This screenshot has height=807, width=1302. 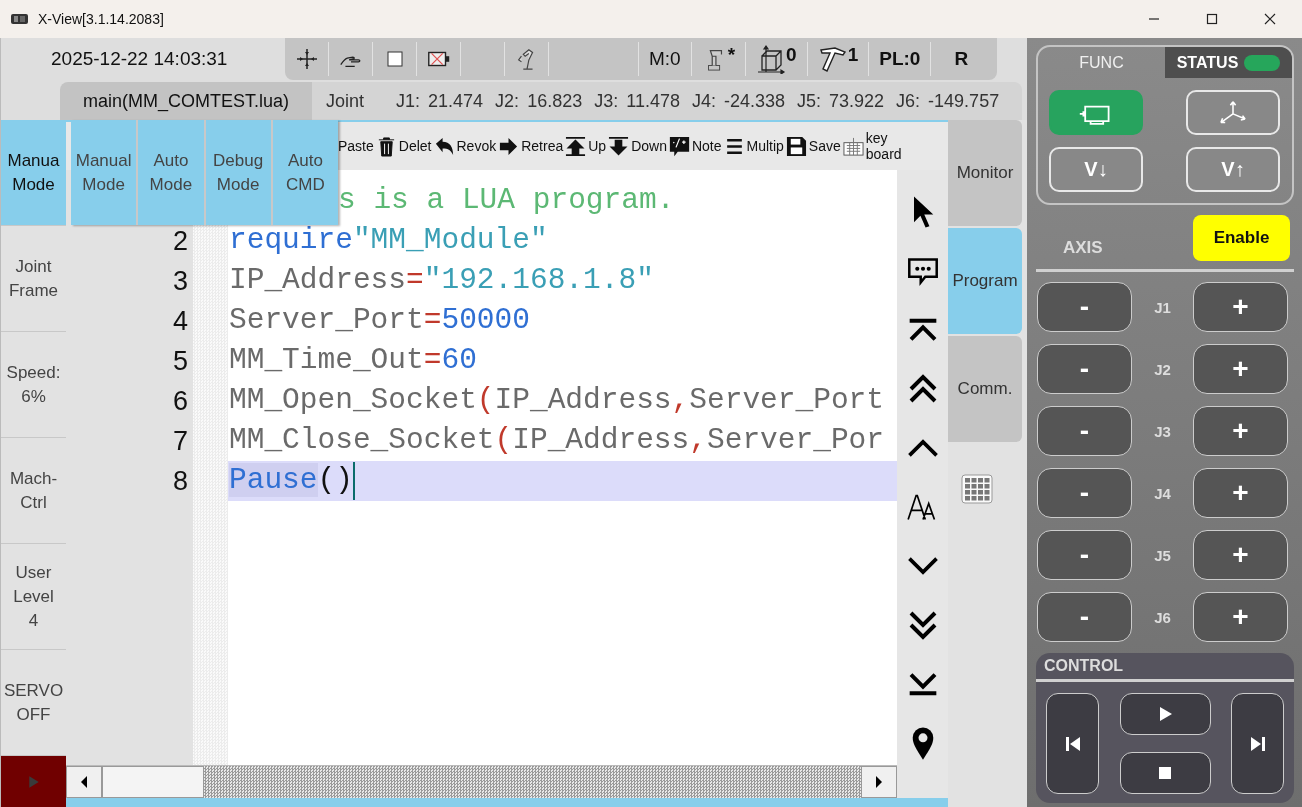 What do you see at coordinates (481, 781) in the screenshot?
I see `horizontal-scrollbar` at bounding box center [481, 781].